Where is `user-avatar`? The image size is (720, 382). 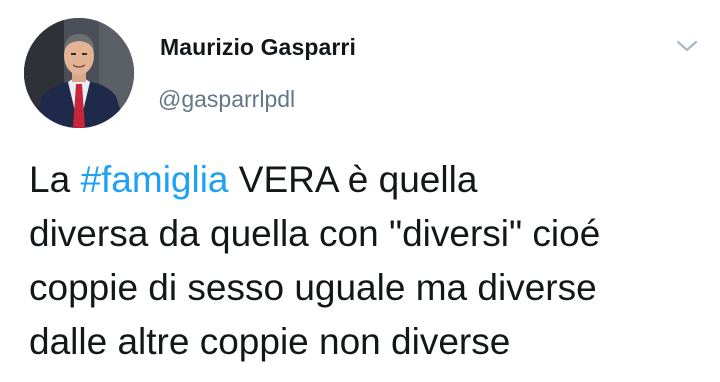 user-avatar is located at coordinates (79, 73).